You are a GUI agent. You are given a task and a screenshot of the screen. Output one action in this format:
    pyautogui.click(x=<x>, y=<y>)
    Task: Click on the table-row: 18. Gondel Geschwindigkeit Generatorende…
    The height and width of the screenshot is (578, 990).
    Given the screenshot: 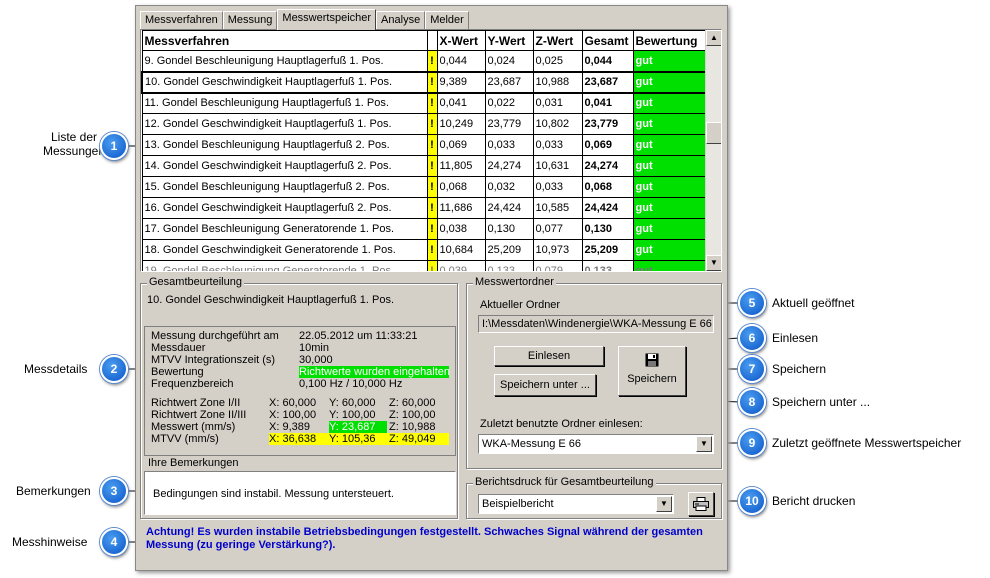 What is the action you would take?
    pyautogui.click(x=424, y=250)
    